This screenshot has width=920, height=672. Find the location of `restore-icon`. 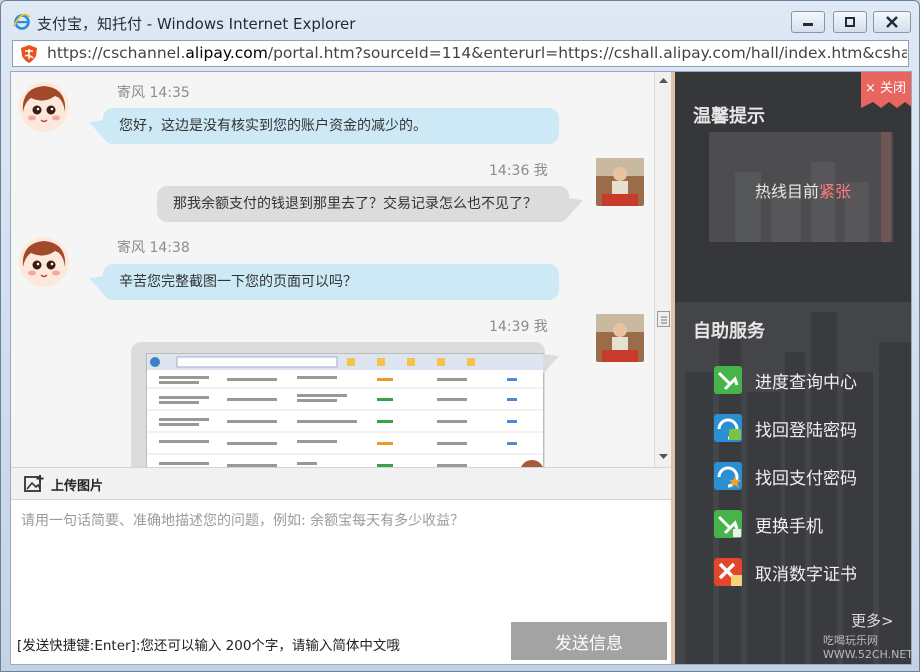

restore-icon is located at coordinates (850, 22).